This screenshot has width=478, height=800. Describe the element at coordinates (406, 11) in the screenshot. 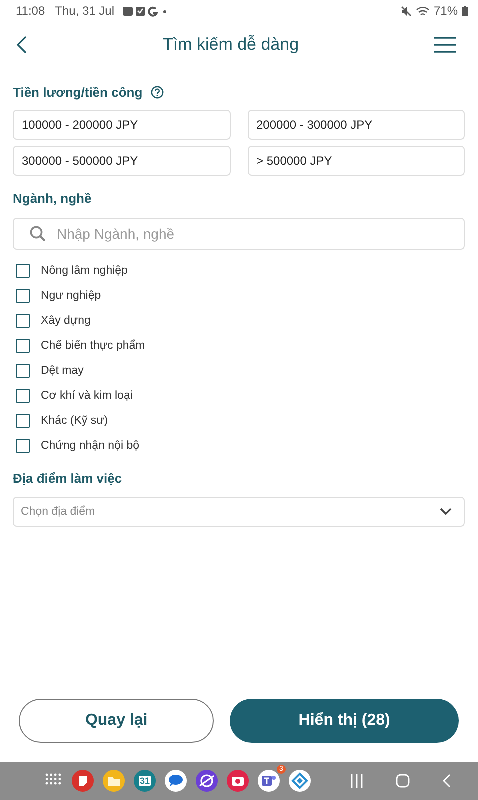

I see `mute-icon` at that location.